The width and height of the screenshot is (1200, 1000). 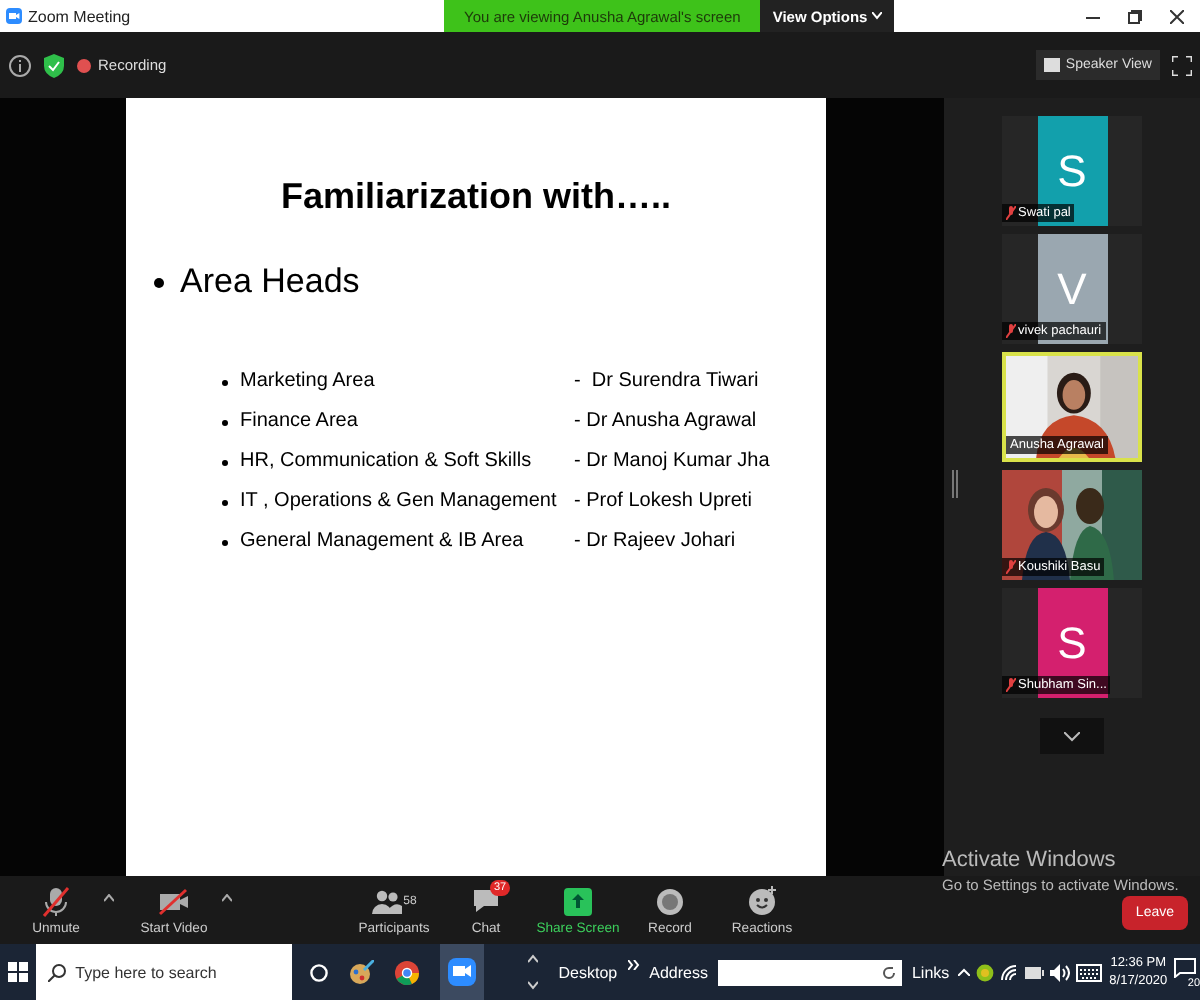 I want to click on refresh-icon, so click(x=888, y=972).